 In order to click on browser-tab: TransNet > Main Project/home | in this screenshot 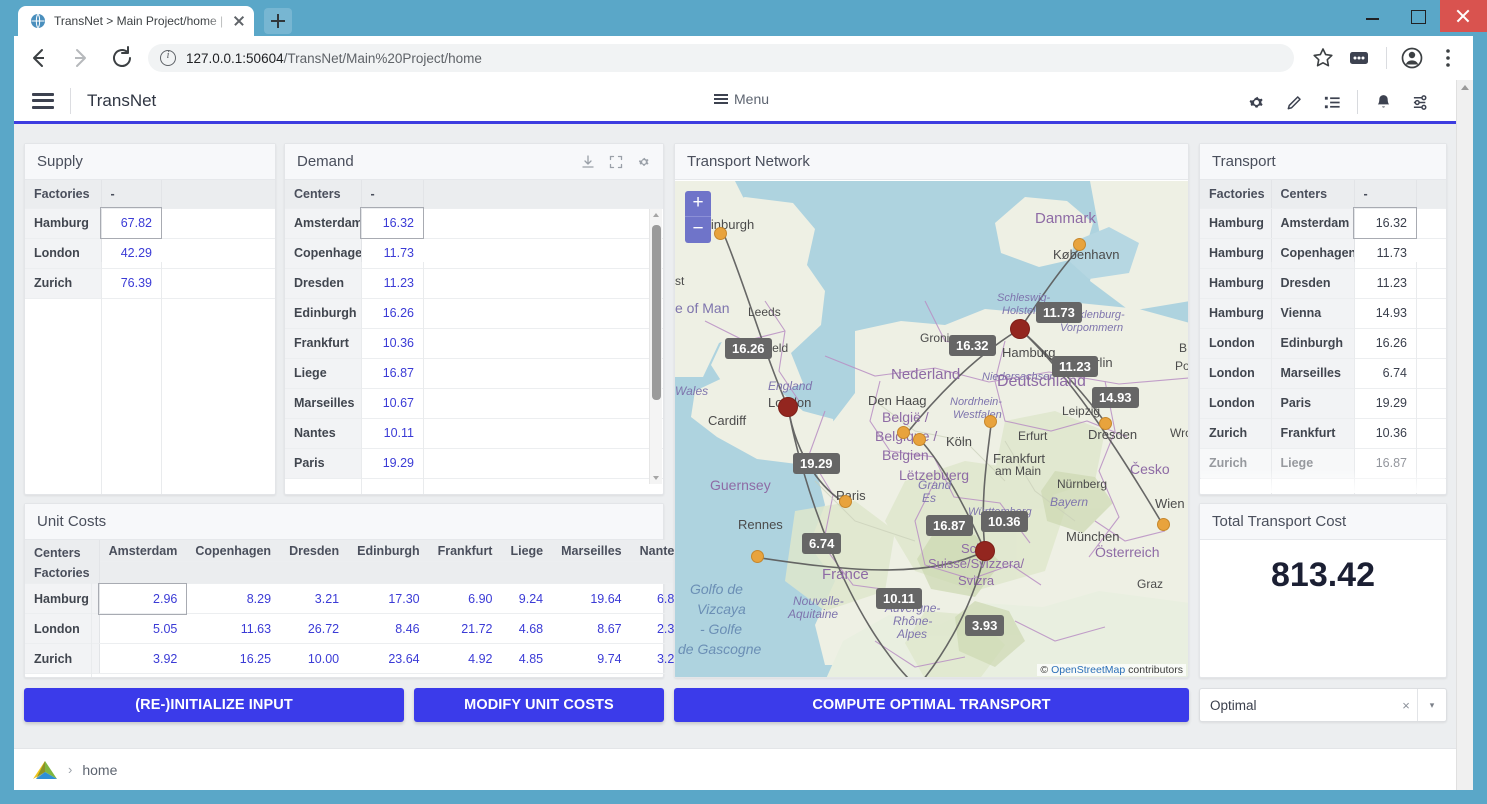, I will do `click(136, 21)`.